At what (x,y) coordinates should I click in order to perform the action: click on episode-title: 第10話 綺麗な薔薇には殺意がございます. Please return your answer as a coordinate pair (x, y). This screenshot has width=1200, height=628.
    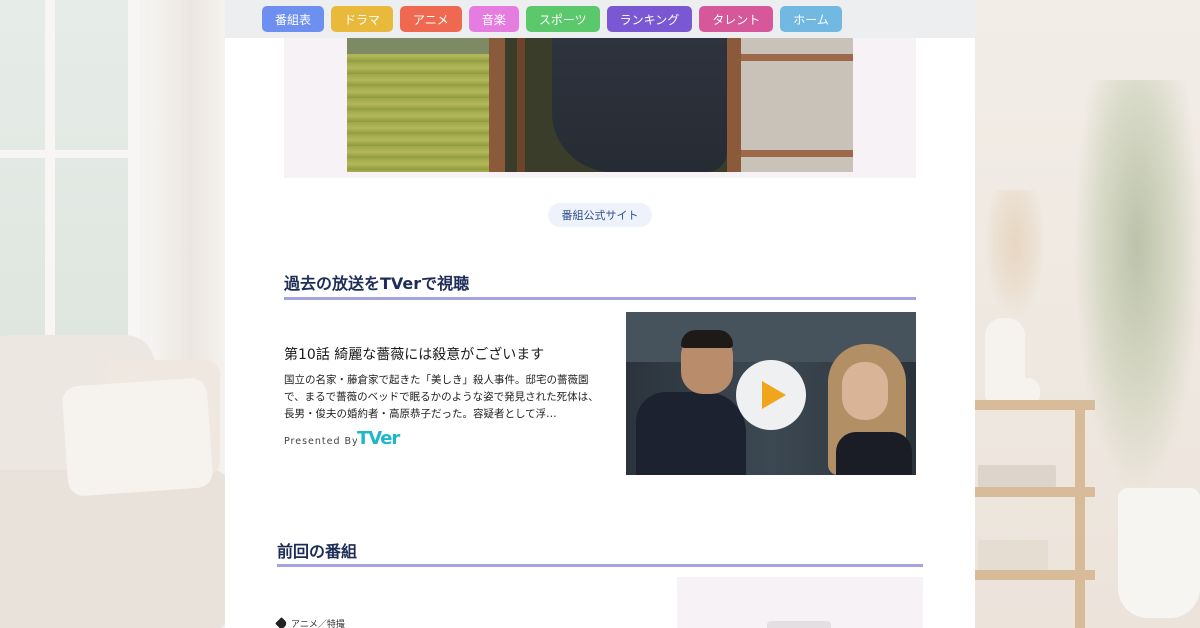
    Looking at the image, I should click on (449, 354).